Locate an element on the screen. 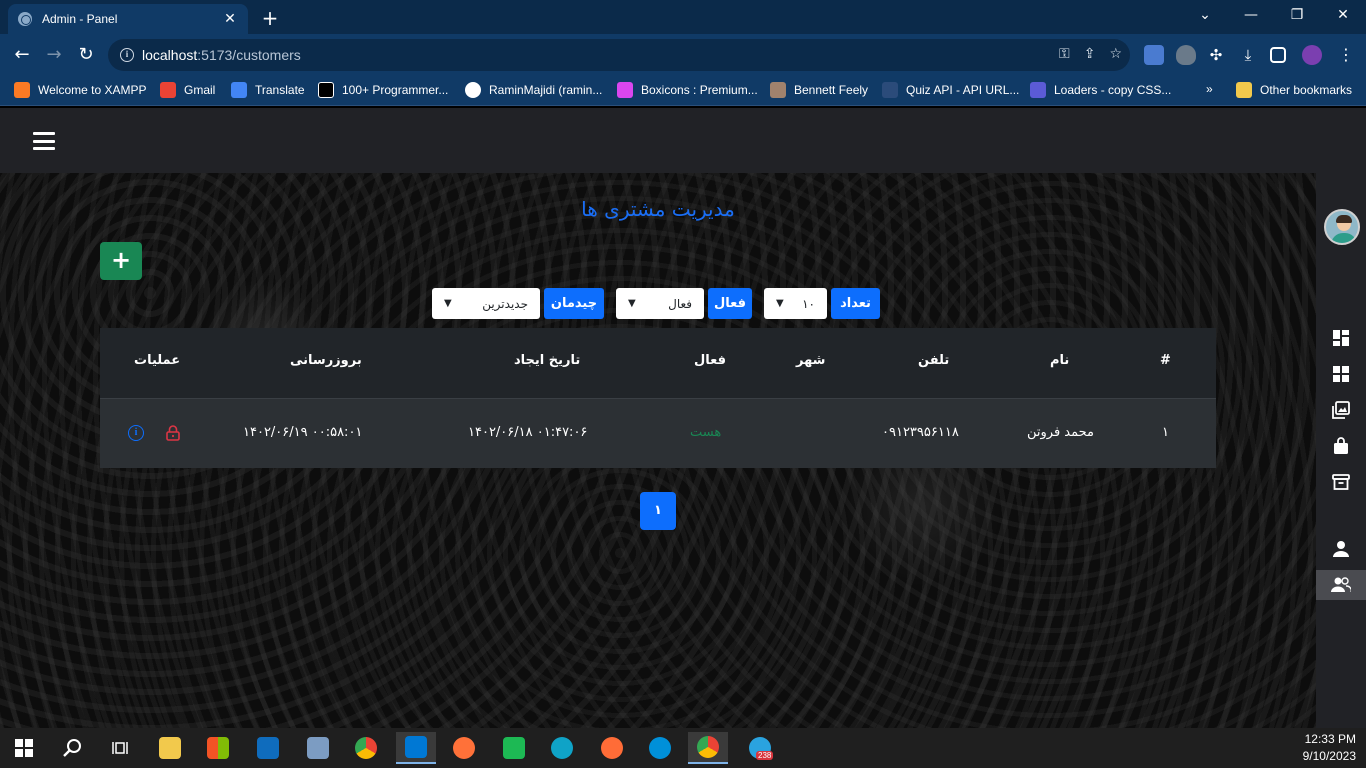 This screenshot has width=1366, height=768. shield-extension-icon is located at coordinates (1186, 55).